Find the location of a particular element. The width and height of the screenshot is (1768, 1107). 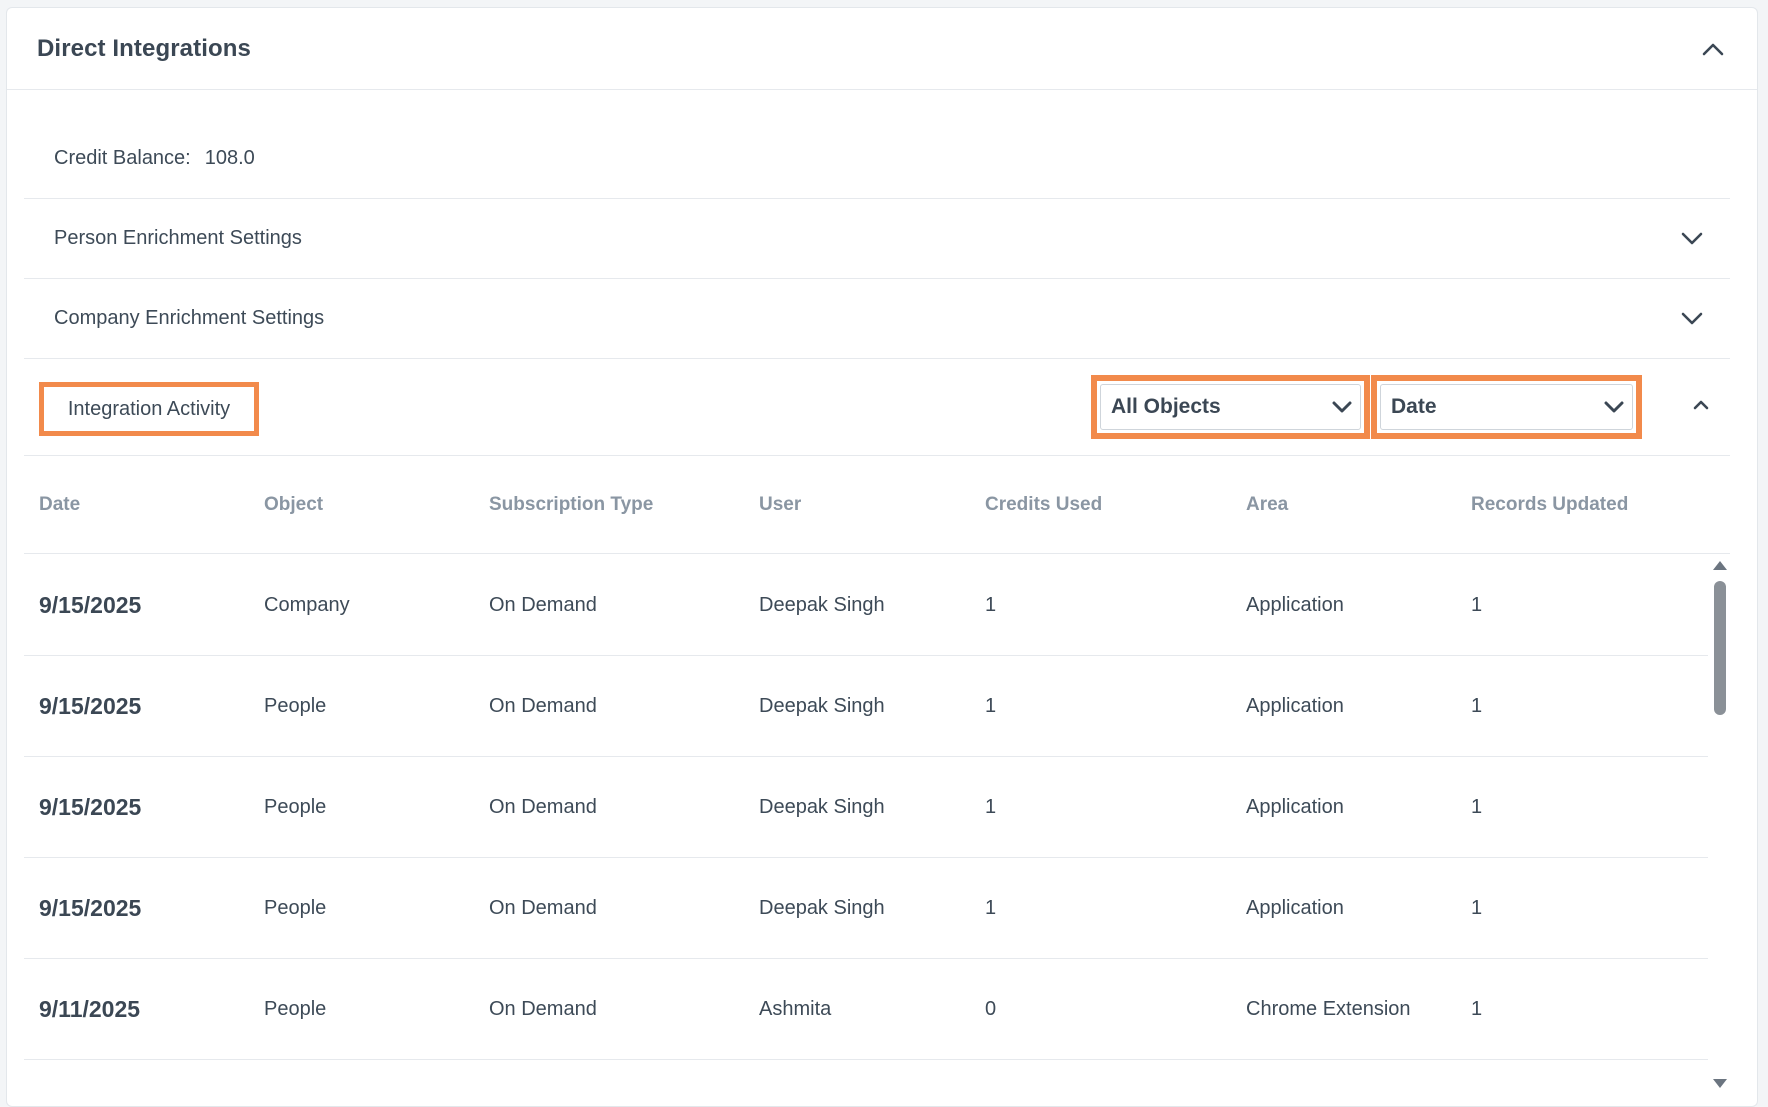

column-header-user: User is located at coordinates (780, 505).